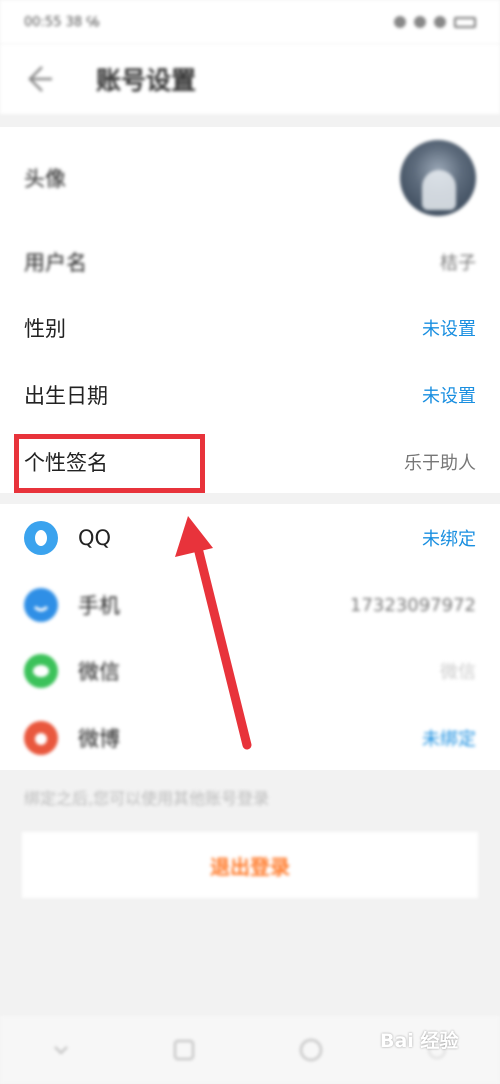  What do you see at coordinates (419, 1041) in the screenshot?
I see `watermark: Bai 经验` at bounding box center [419, 1041].